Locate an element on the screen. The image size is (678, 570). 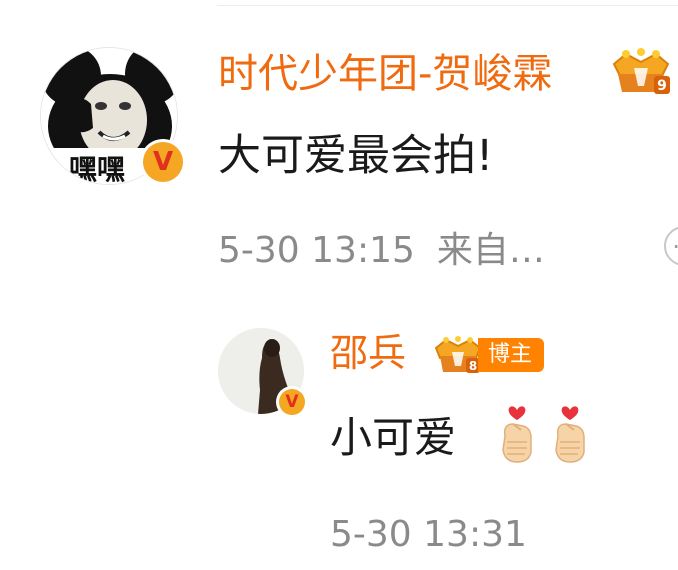
author-badge: 博主 is located at coordinates (511, 355).